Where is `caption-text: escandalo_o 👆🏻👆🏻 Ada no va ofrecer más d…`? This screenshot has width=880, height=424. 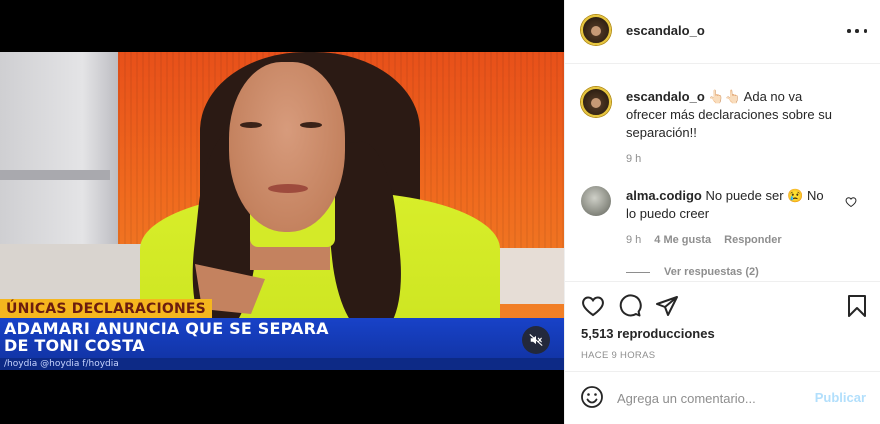
caption-text: escandalo_o 👆🏻👆🏻 Ada no va ofrecer más d… is located at coordinates (736, 115).